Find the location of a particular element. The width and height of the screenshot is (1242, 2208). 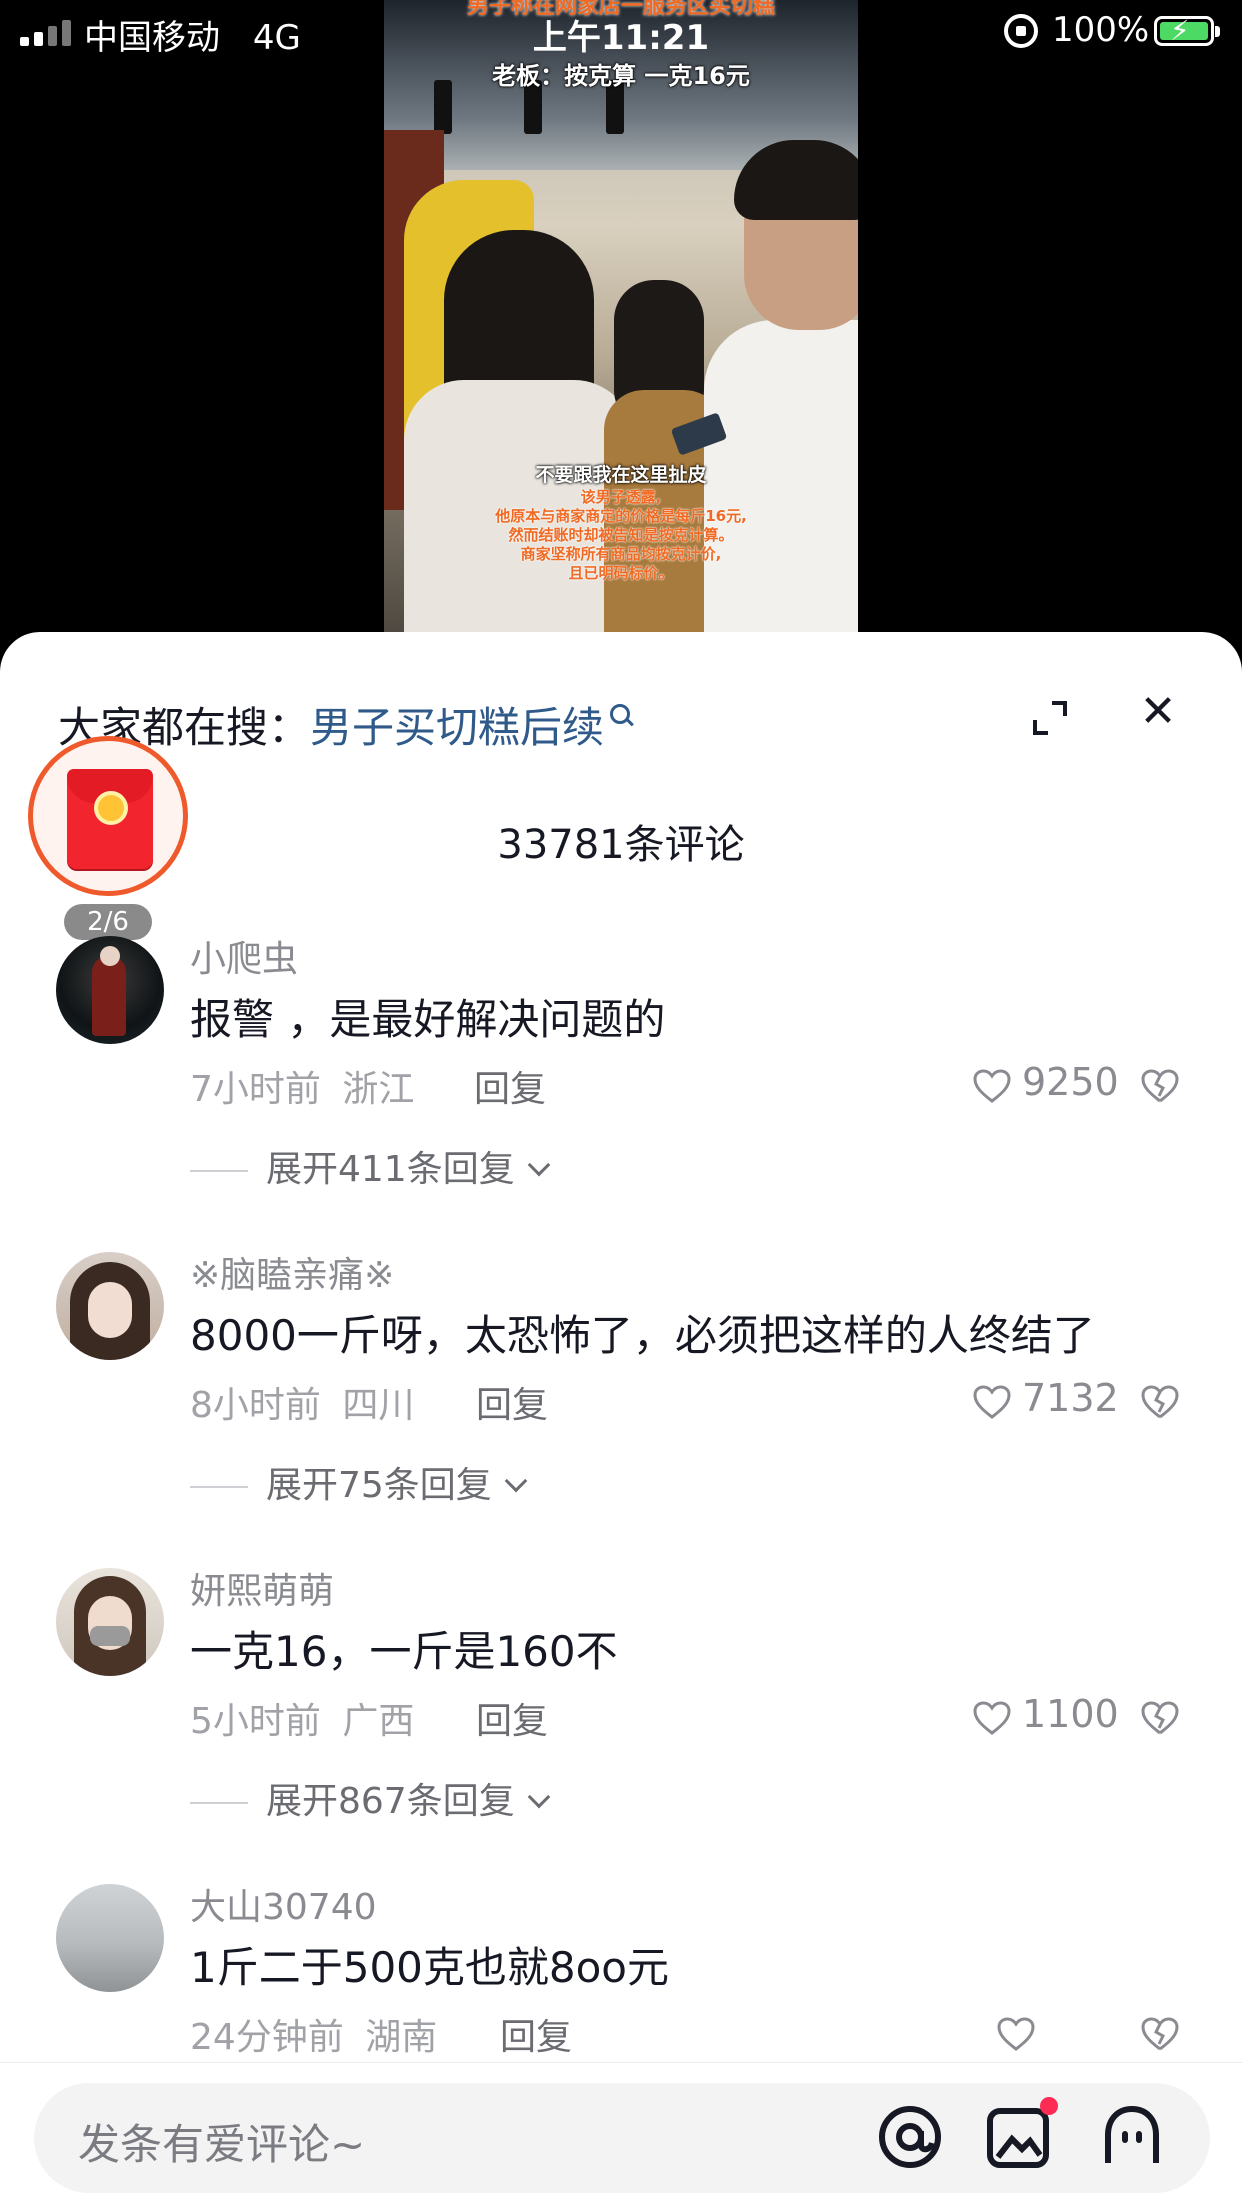

comment-text: 一克16，一斤是160不 is located at coordinates (404, 1651).